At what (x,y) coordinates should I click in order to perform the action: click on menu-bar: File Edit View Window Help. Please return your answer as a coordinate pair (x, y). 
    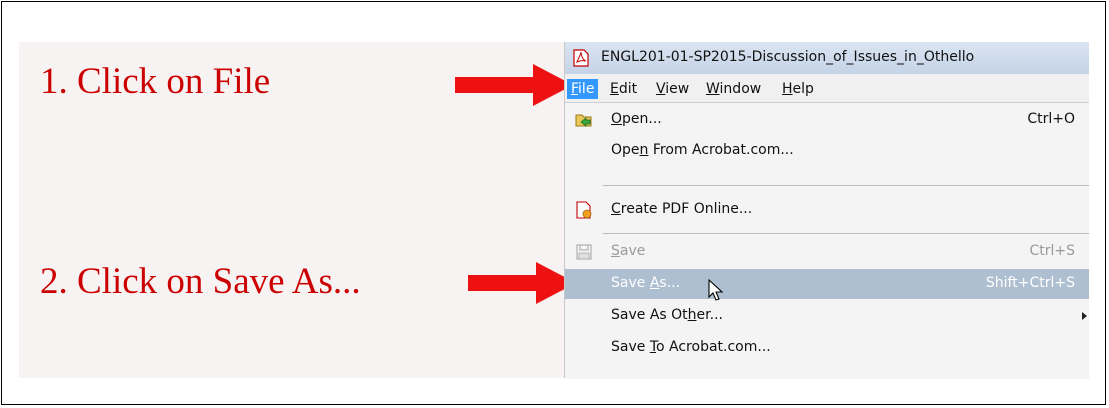
    Looking at the image, I should click on (827, 88).